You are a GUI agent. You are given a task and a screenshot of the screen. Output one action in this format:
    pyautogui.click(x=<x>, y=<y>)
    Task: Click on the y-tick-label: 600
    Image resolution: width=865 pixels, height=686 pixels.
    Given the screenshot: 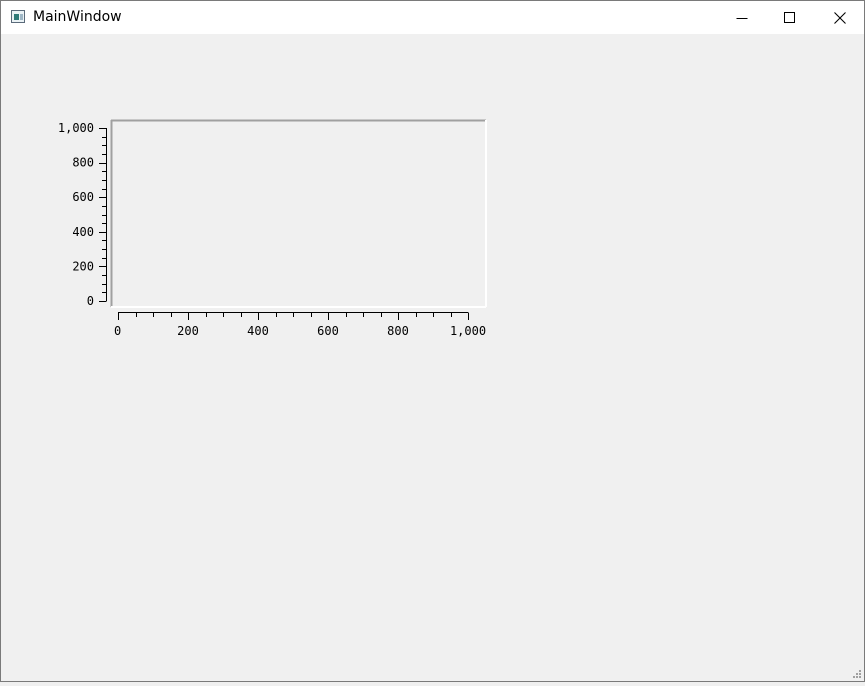 What is the action you would take?
    pyautogui.click(x=83, y=197)
    